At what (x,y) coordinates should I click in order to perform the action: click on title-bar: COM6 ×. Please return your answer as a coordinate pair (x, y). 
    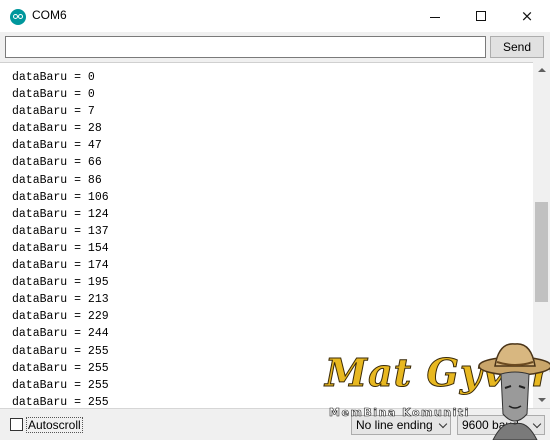
    Looking at the image, I should click on (275, 16).